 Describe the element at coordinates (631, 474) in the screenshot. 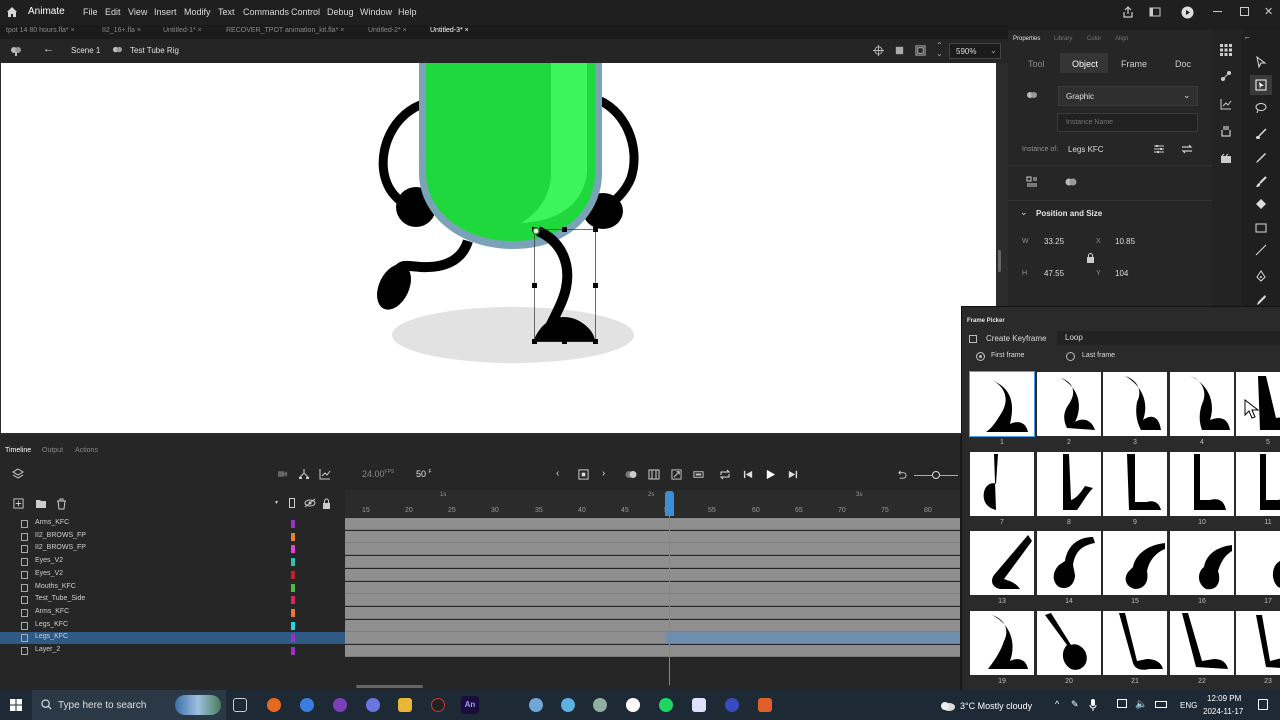

I see `onion-skin-icon` at that location.